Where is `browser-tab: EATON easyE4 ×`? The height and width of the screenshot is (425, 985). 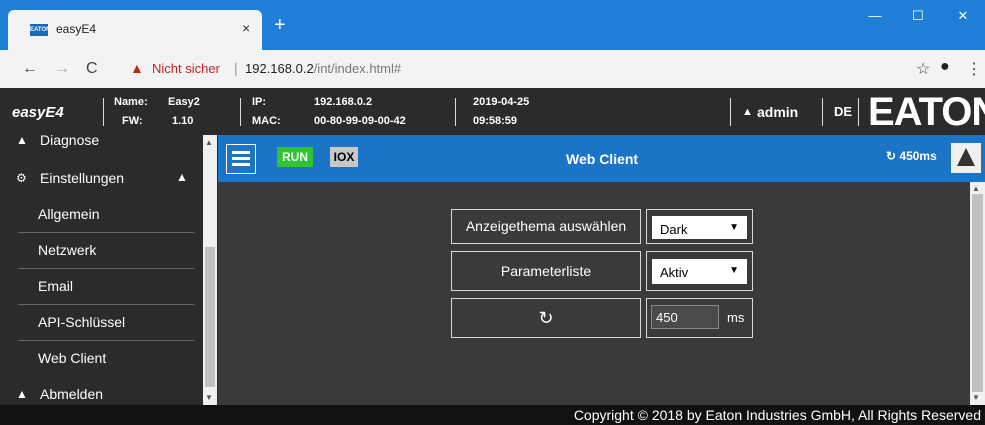 browser-tab: EATON easyE4 × is located at coordinates (135, 30).